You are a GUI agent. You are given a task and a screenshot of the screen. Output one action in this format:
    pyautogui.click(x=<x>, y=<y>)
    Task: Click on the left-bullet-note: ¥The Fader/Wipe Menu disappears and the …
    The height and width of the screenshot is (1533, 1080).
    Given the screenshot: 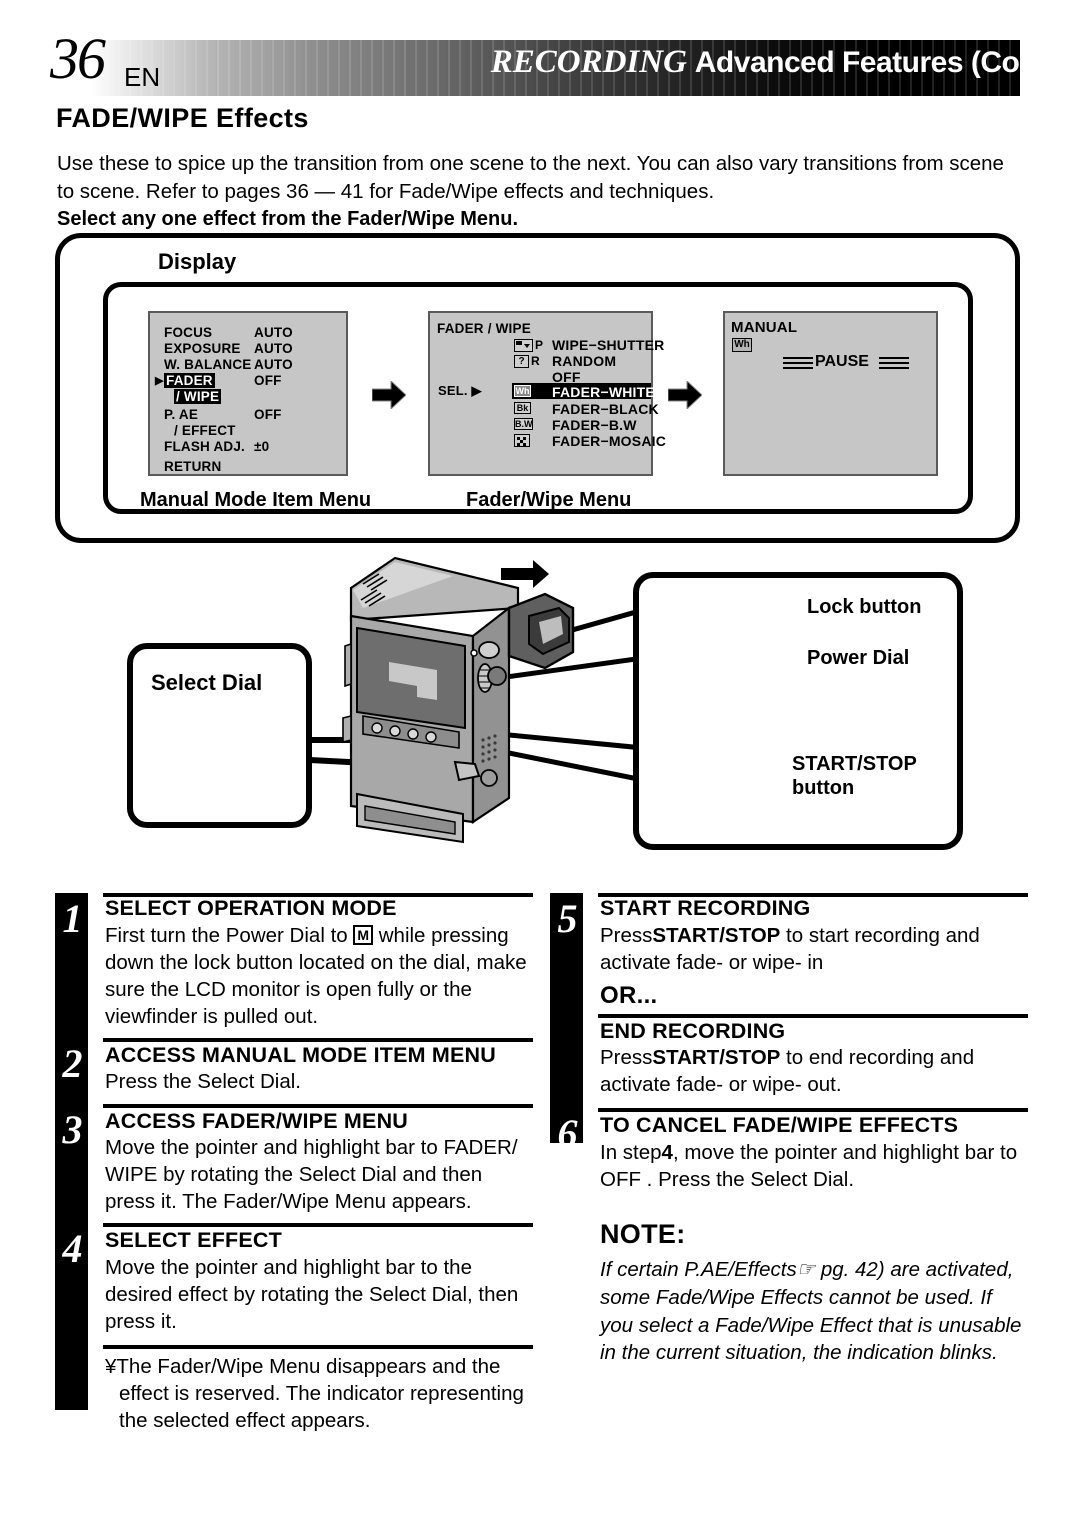 What is the action you would take?
    pyautogui.click(x=294, y=1389)
    